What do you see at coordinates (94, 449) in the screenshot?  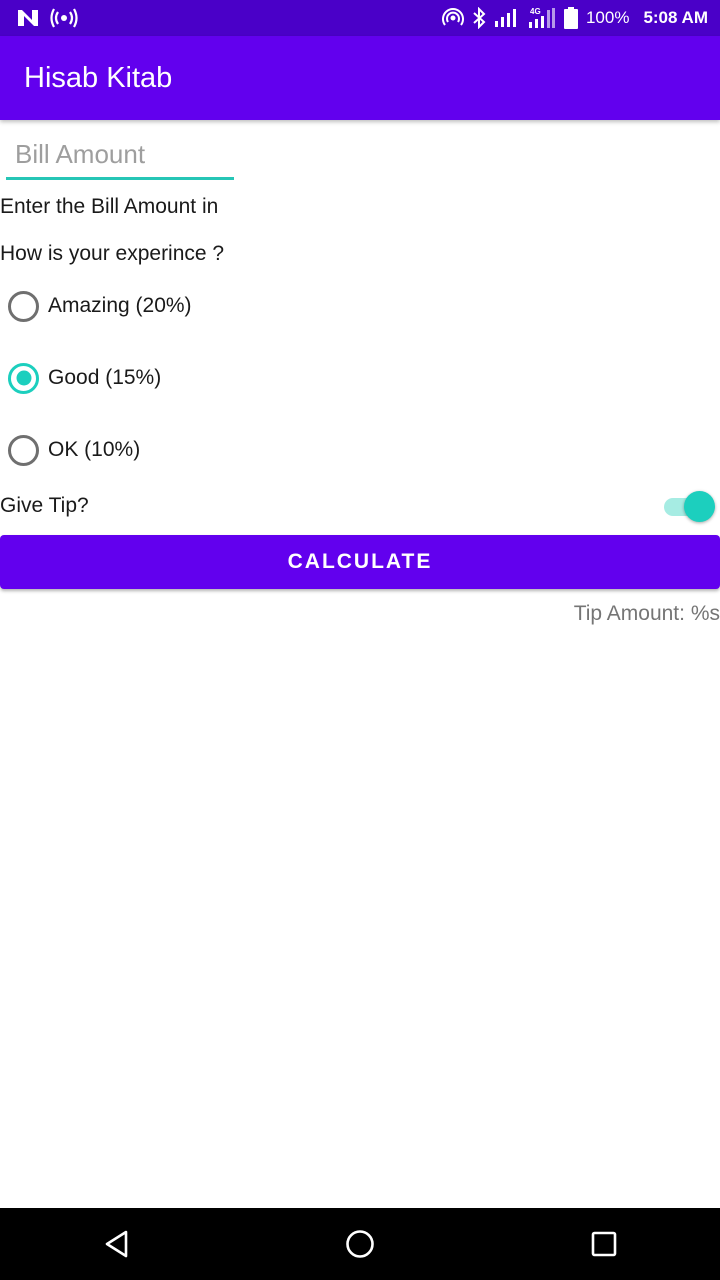 I see `radio-label: OK (10%)` at bounding box center [94, 449].